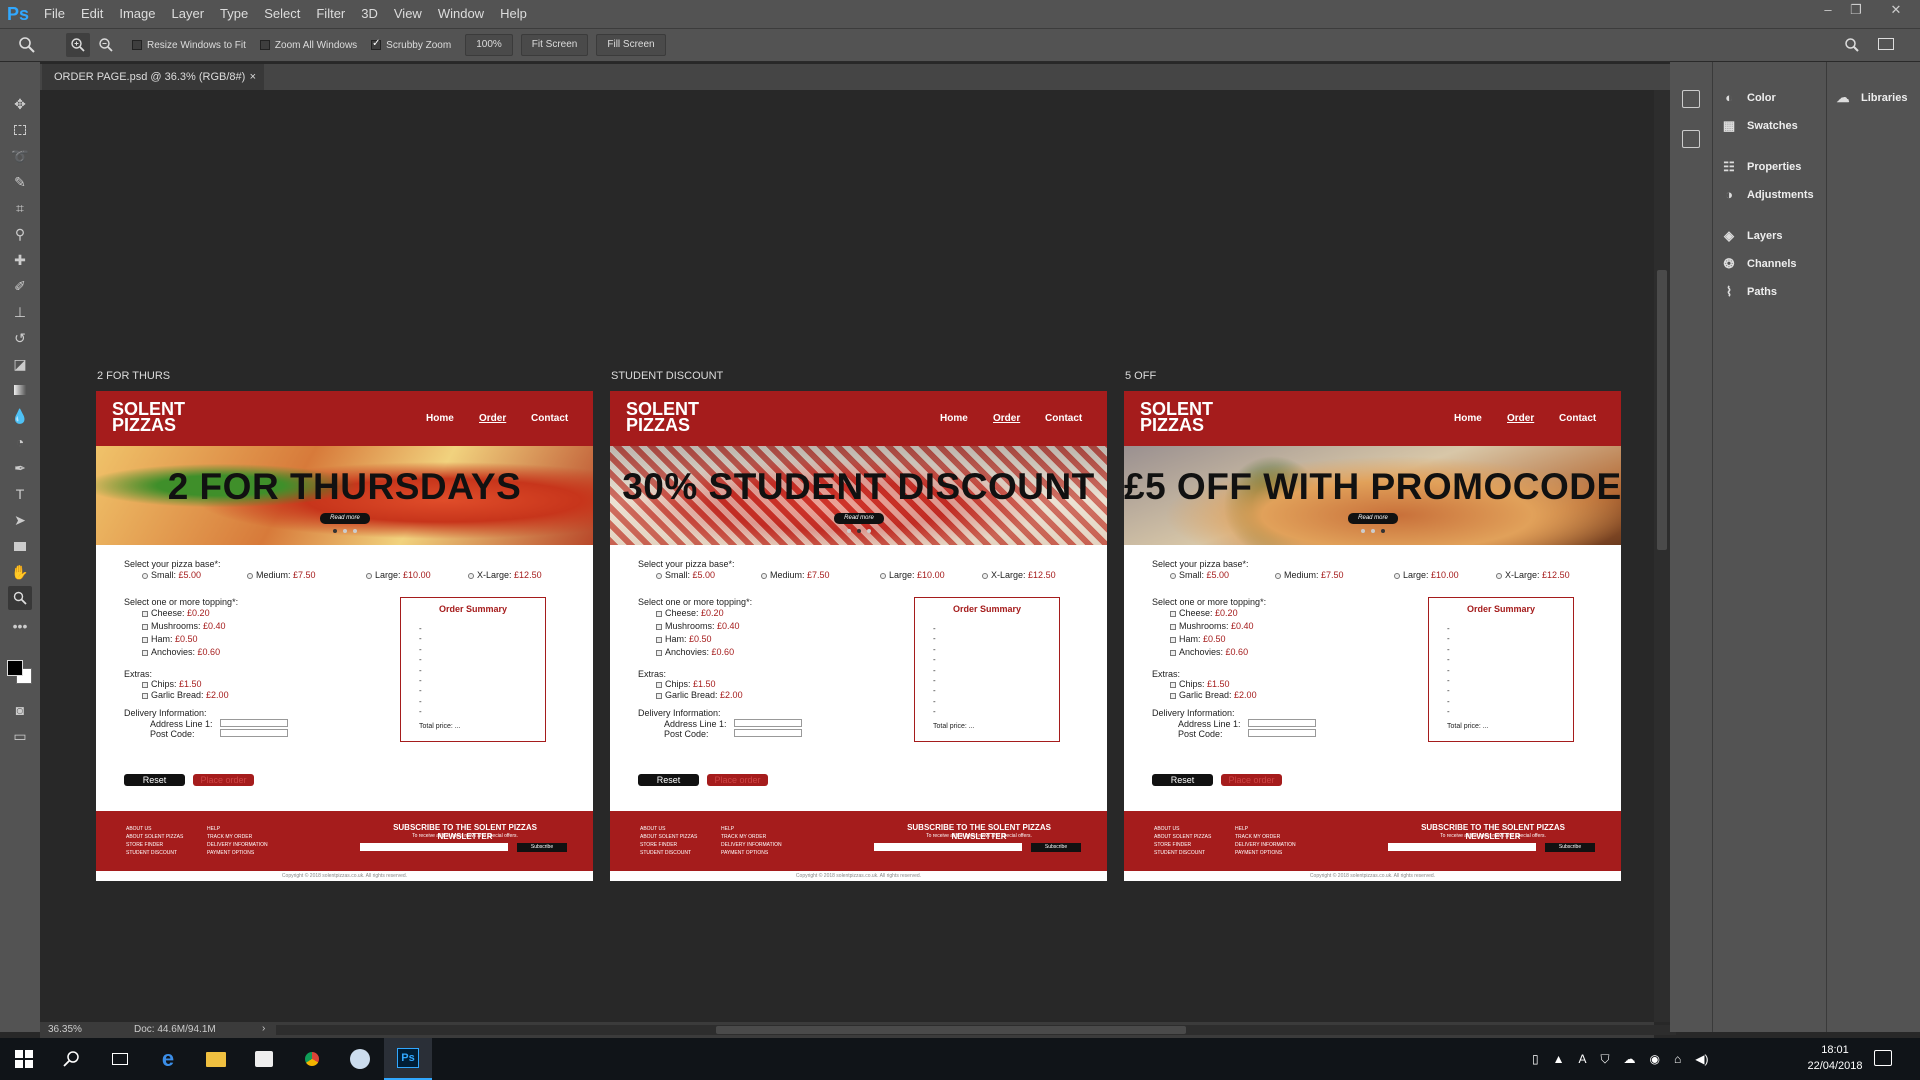 Image resolution: width=1920 pixels, height=1080 pixels. I want to click on menu-window: Window, so click(461, 14).